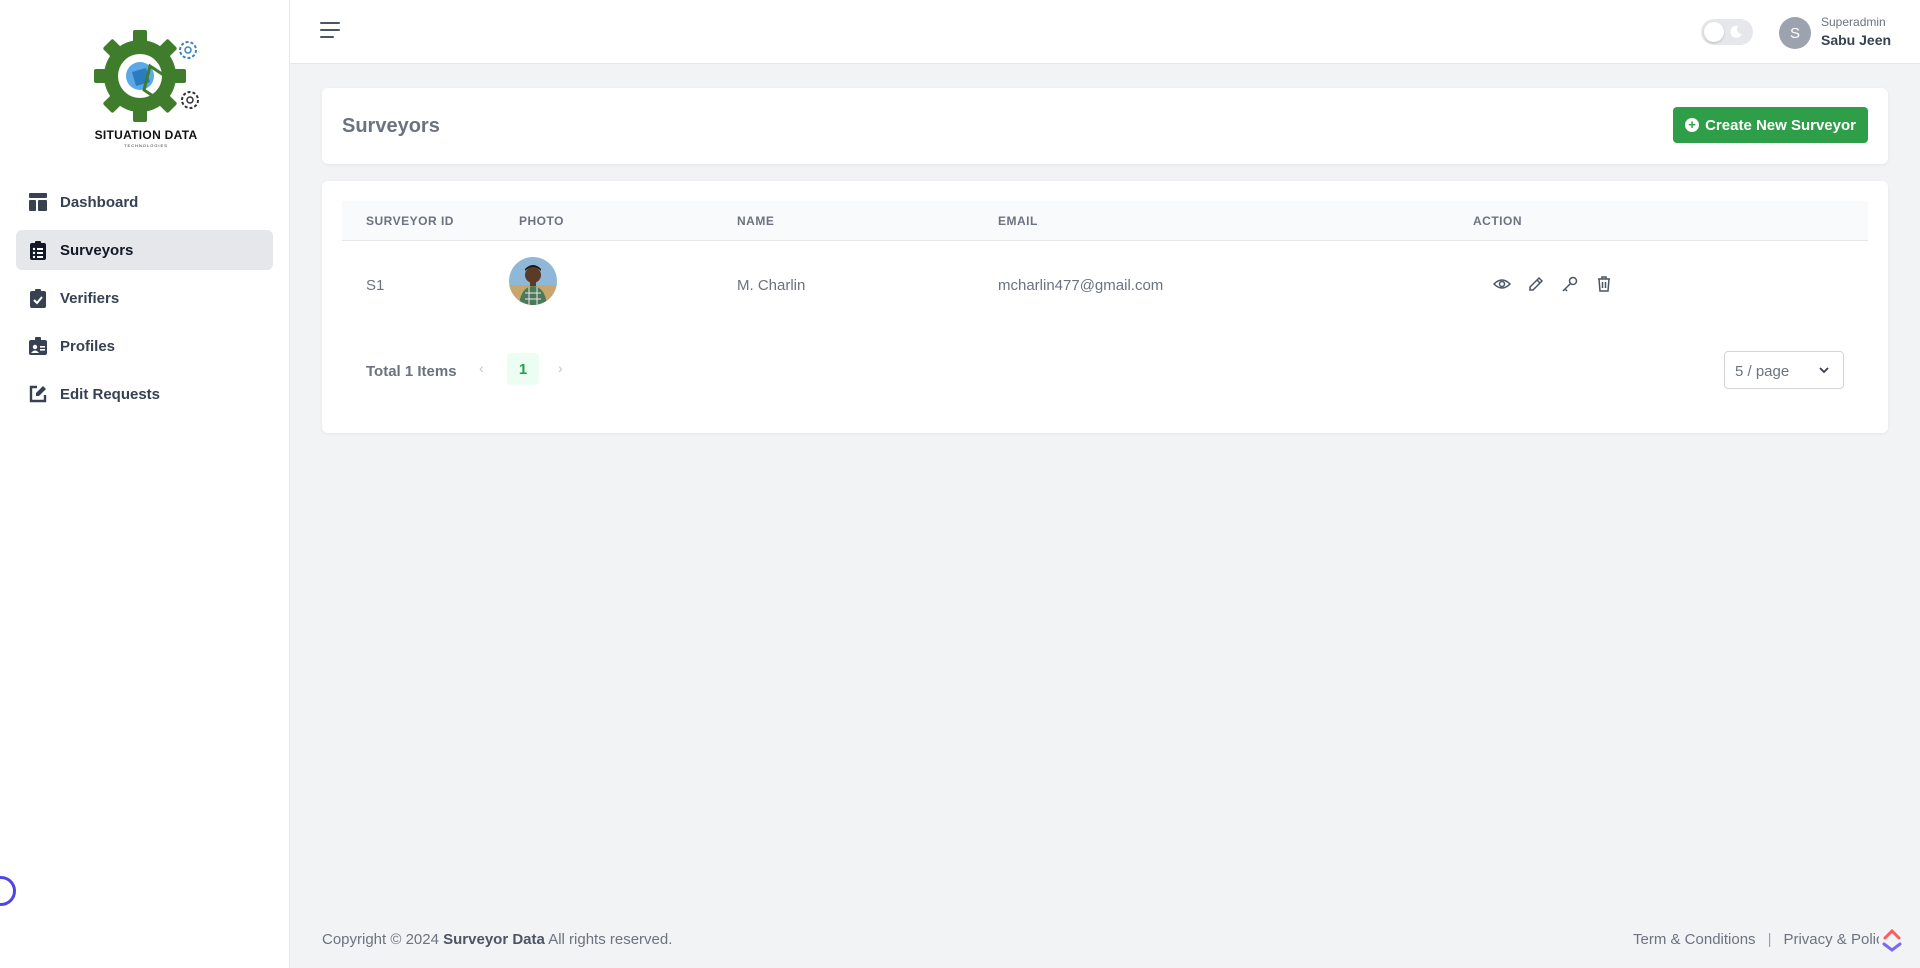  Describe the element at coordinates (494, 939) in the screenshot. I see `company-name: Surveyor Data` at that location.